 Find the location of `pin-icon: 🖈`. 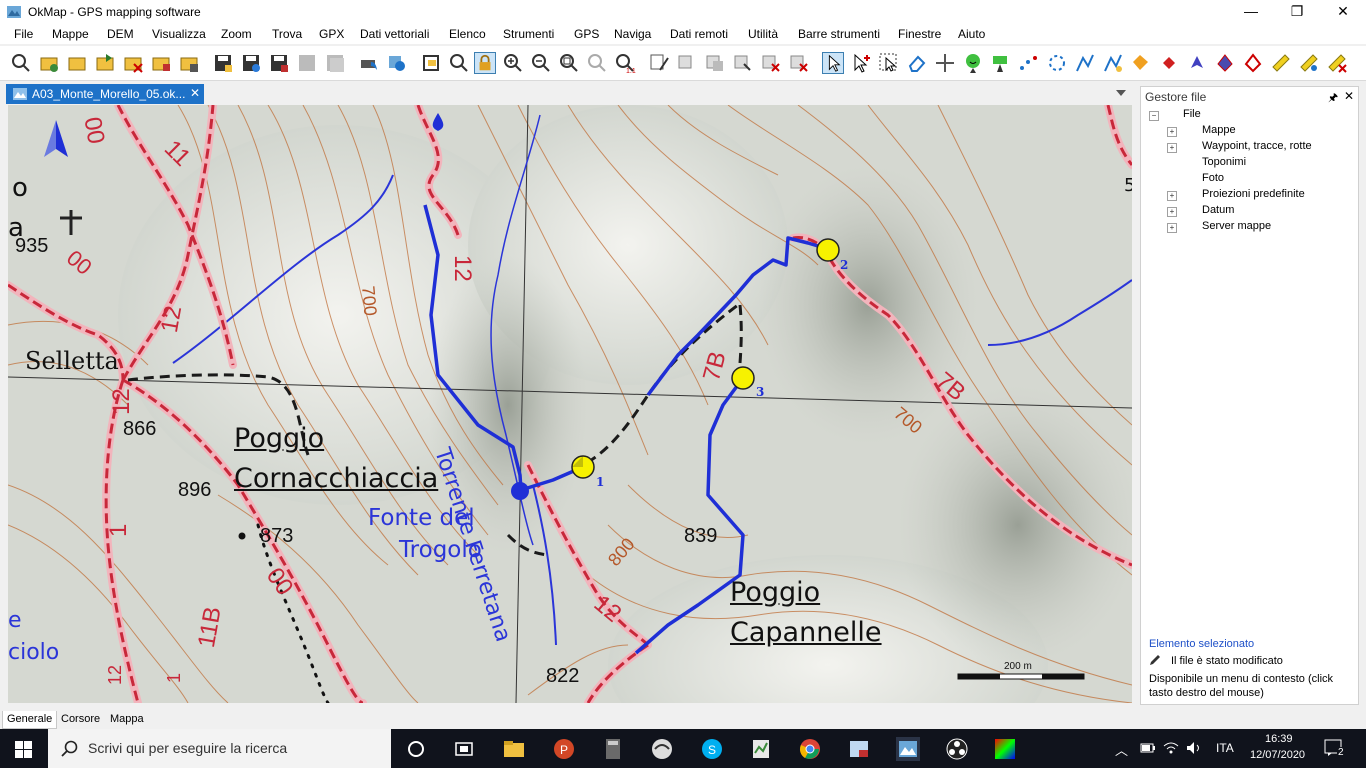

pin-icon: 🖈 is located at coordinates (1333, 98).